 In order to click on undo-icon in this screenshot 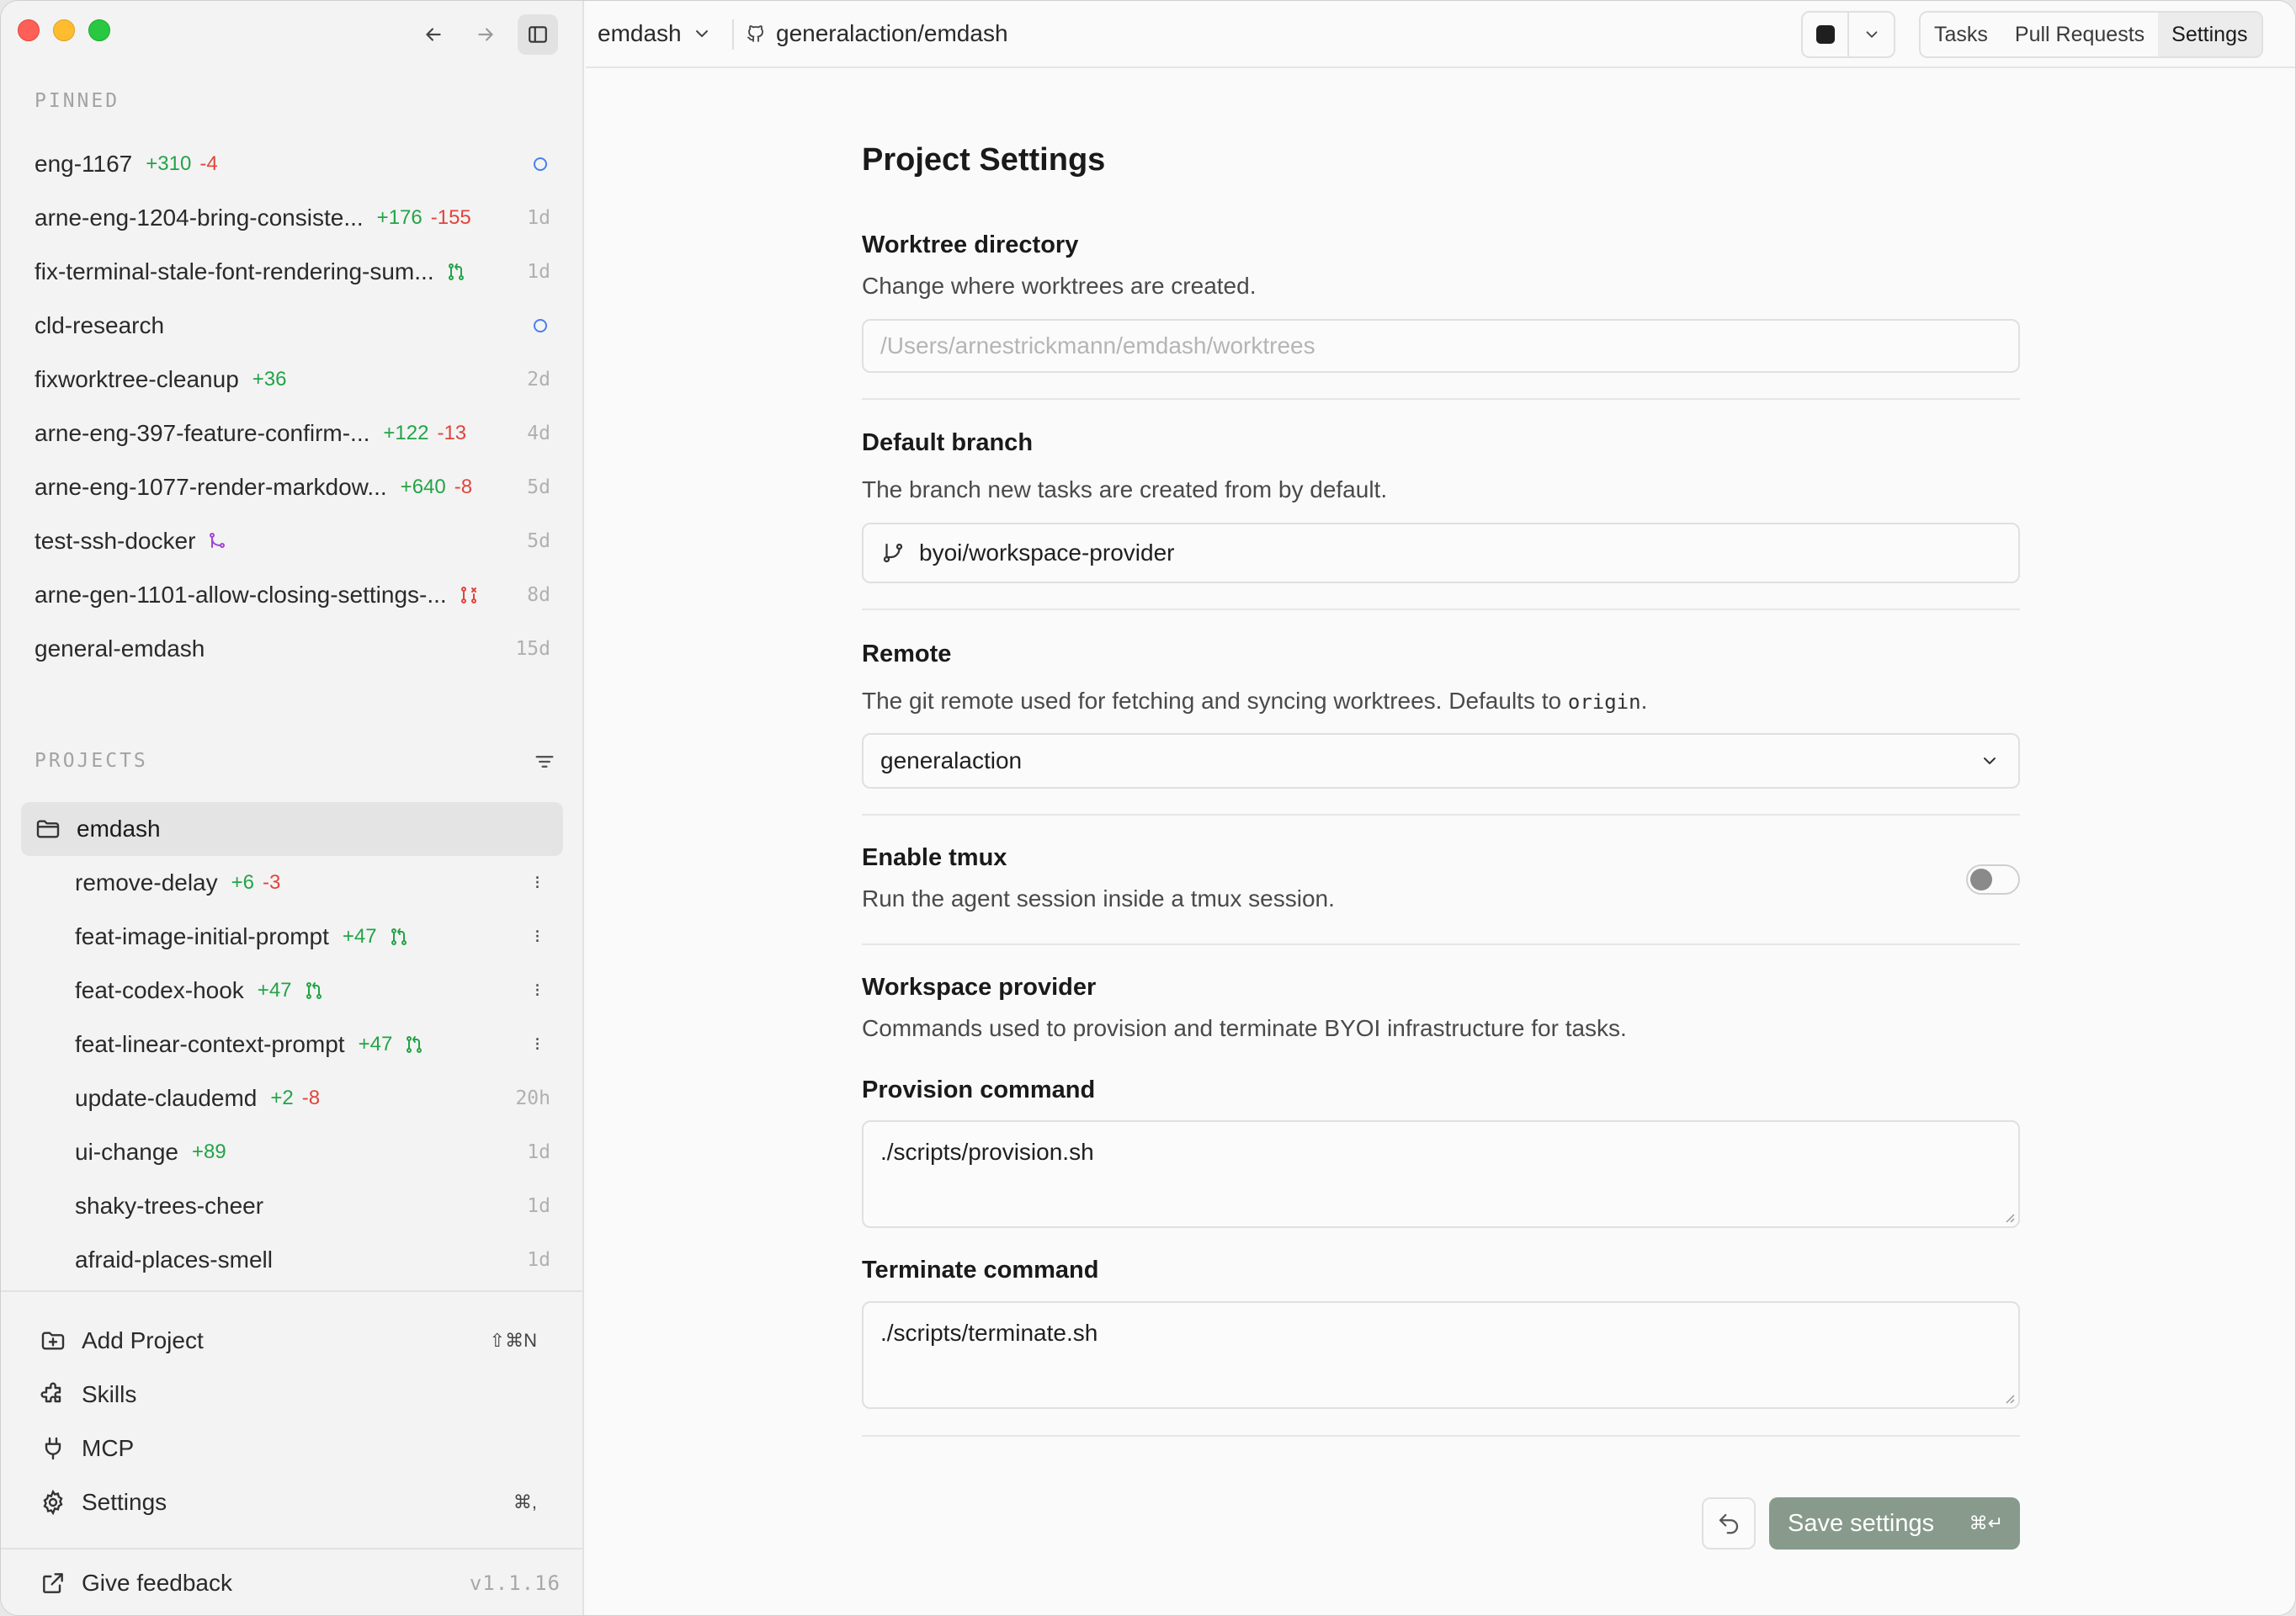, I will do `click(1729, 1523)`.